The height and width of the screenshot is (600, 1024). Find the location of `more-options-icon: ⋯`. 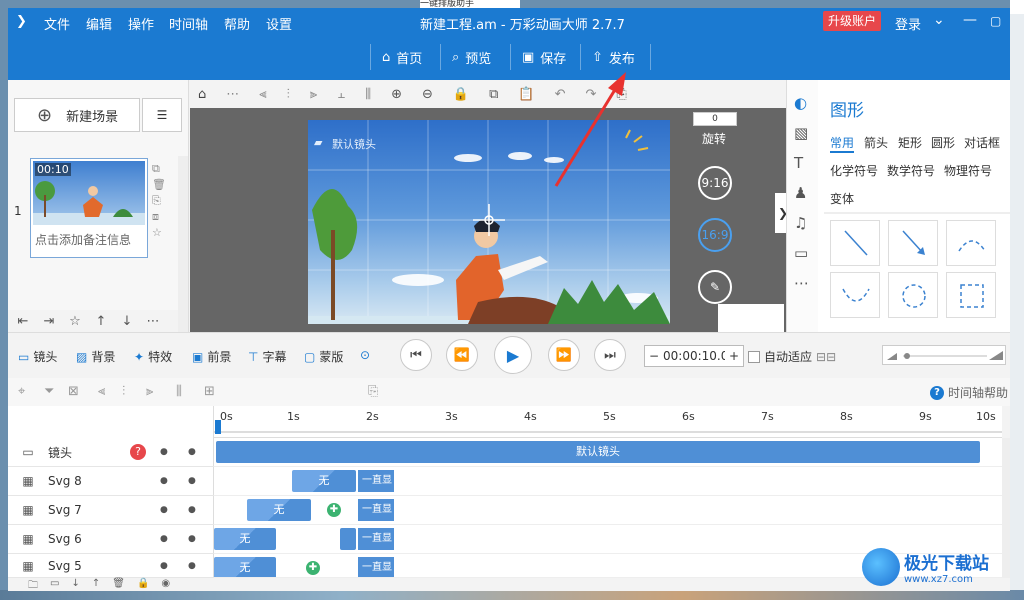

more-options-icon: ⋯ is located at coordinates (232, 94).